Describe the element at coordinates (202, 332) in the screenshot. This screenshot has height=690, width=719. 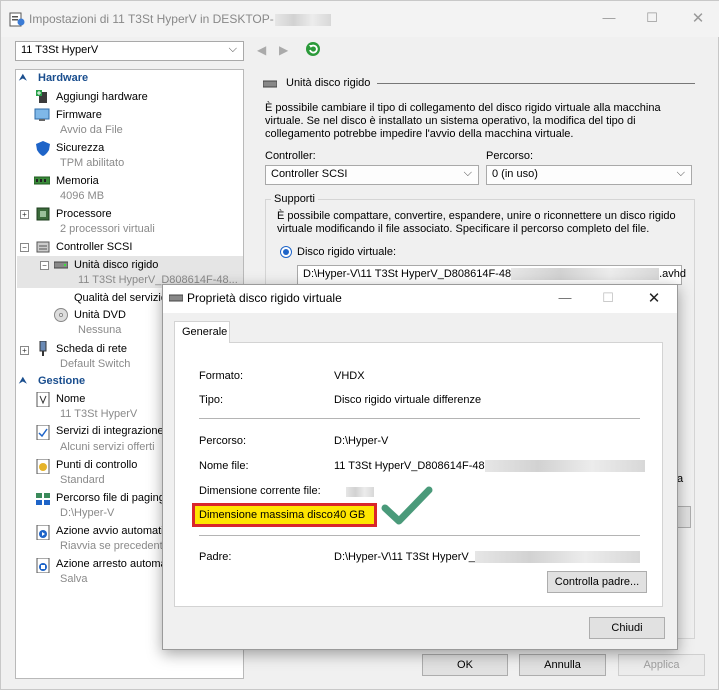
I see `tab-general: Generale` at that location.